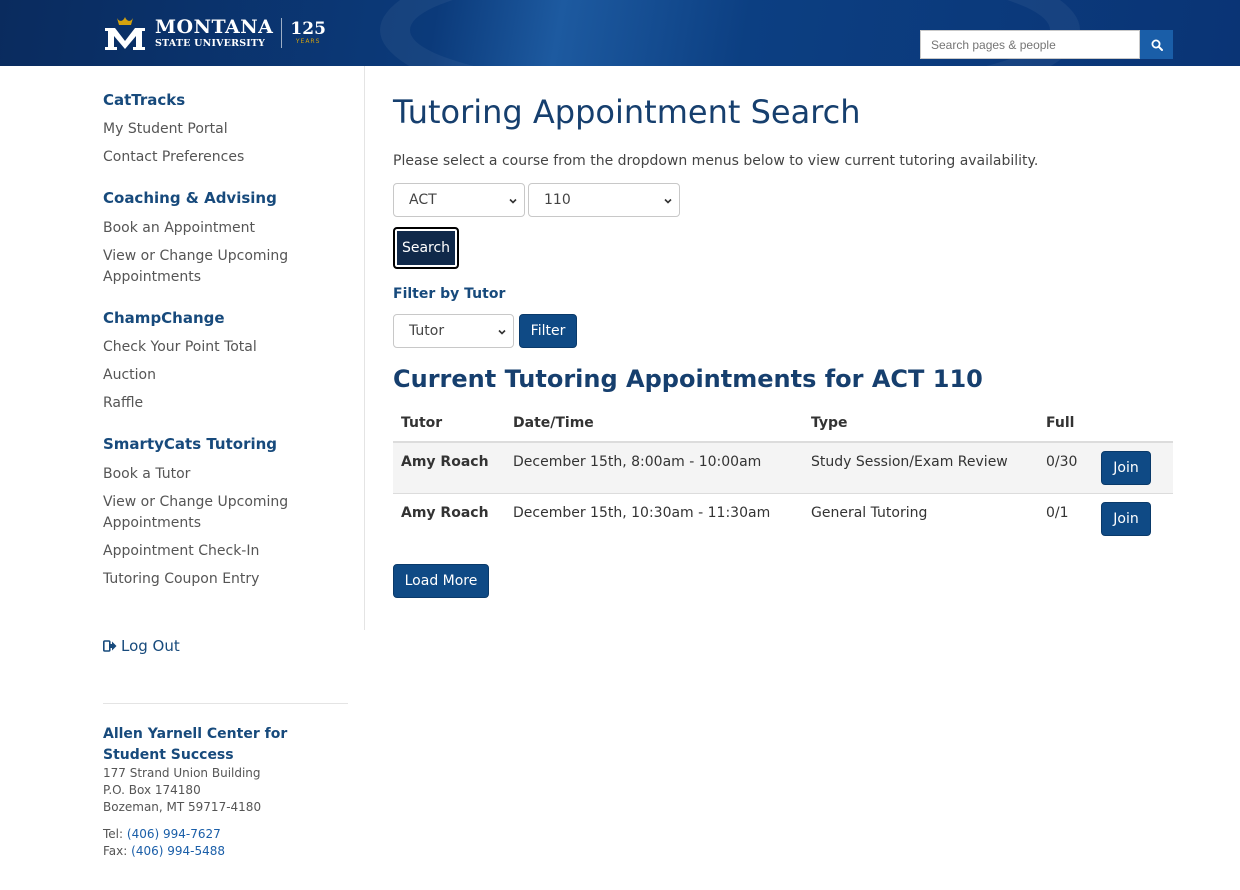 Image resolution: width=1240 pixels, height=890 pixels. Describe the element at coordinates (459, 200) in the screenshot. I see `subject-select: ACT` at that location.